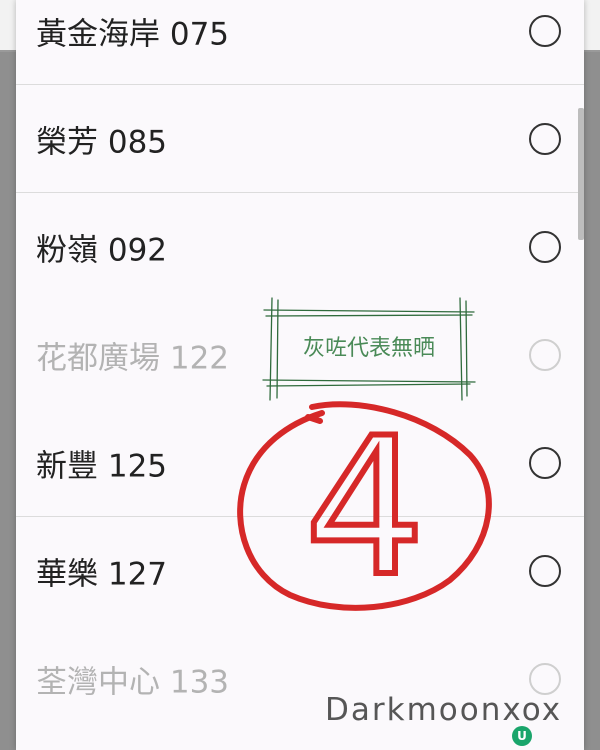 The height and width of the screenshot is (750, 600). Describe the element at coordinates (102, 250) in the screenshot. I see `option-label: 粉嶺 092` at that location.